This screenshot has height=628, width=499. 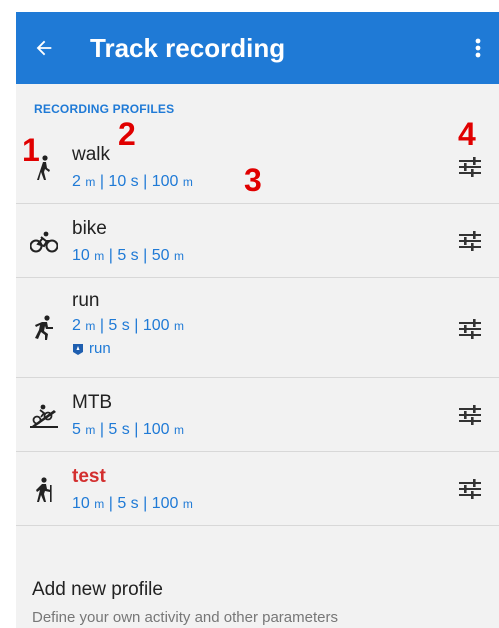 What do you see at coordinates (92, 402) in the screenshot?
I see `profile-name: MTB` at bounding box center [92, 402].